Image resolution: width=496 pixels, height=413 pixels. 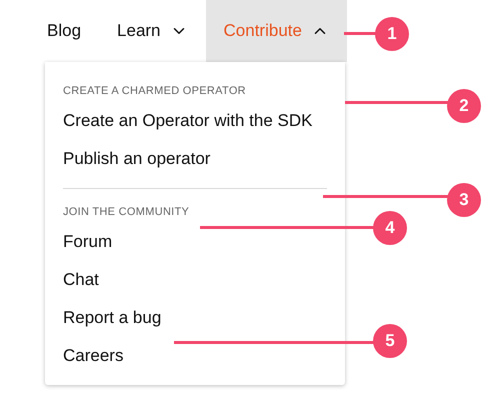 What do you see at coordinates (195, 242) in the screenshot?
I see `menu-item: Forum` at bounding box center [195, 242].